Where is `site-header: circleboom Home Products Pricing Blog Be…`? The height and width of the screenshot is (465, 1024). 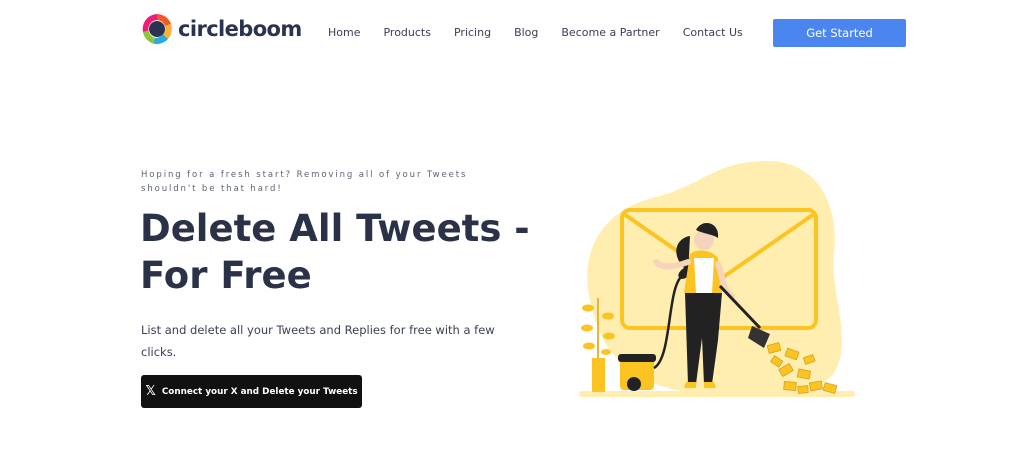
site-header: circleboom Home Products Pricing Blog Be… is located at coordinates (512, 33).